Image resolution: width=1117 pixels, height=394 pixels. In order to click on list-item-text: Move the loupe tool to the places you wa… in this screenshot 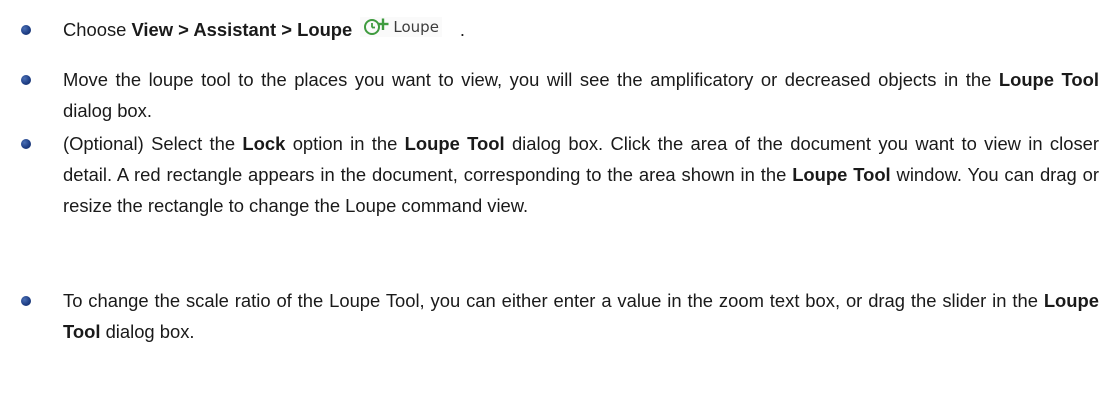, I will do `click(581, 95)`.